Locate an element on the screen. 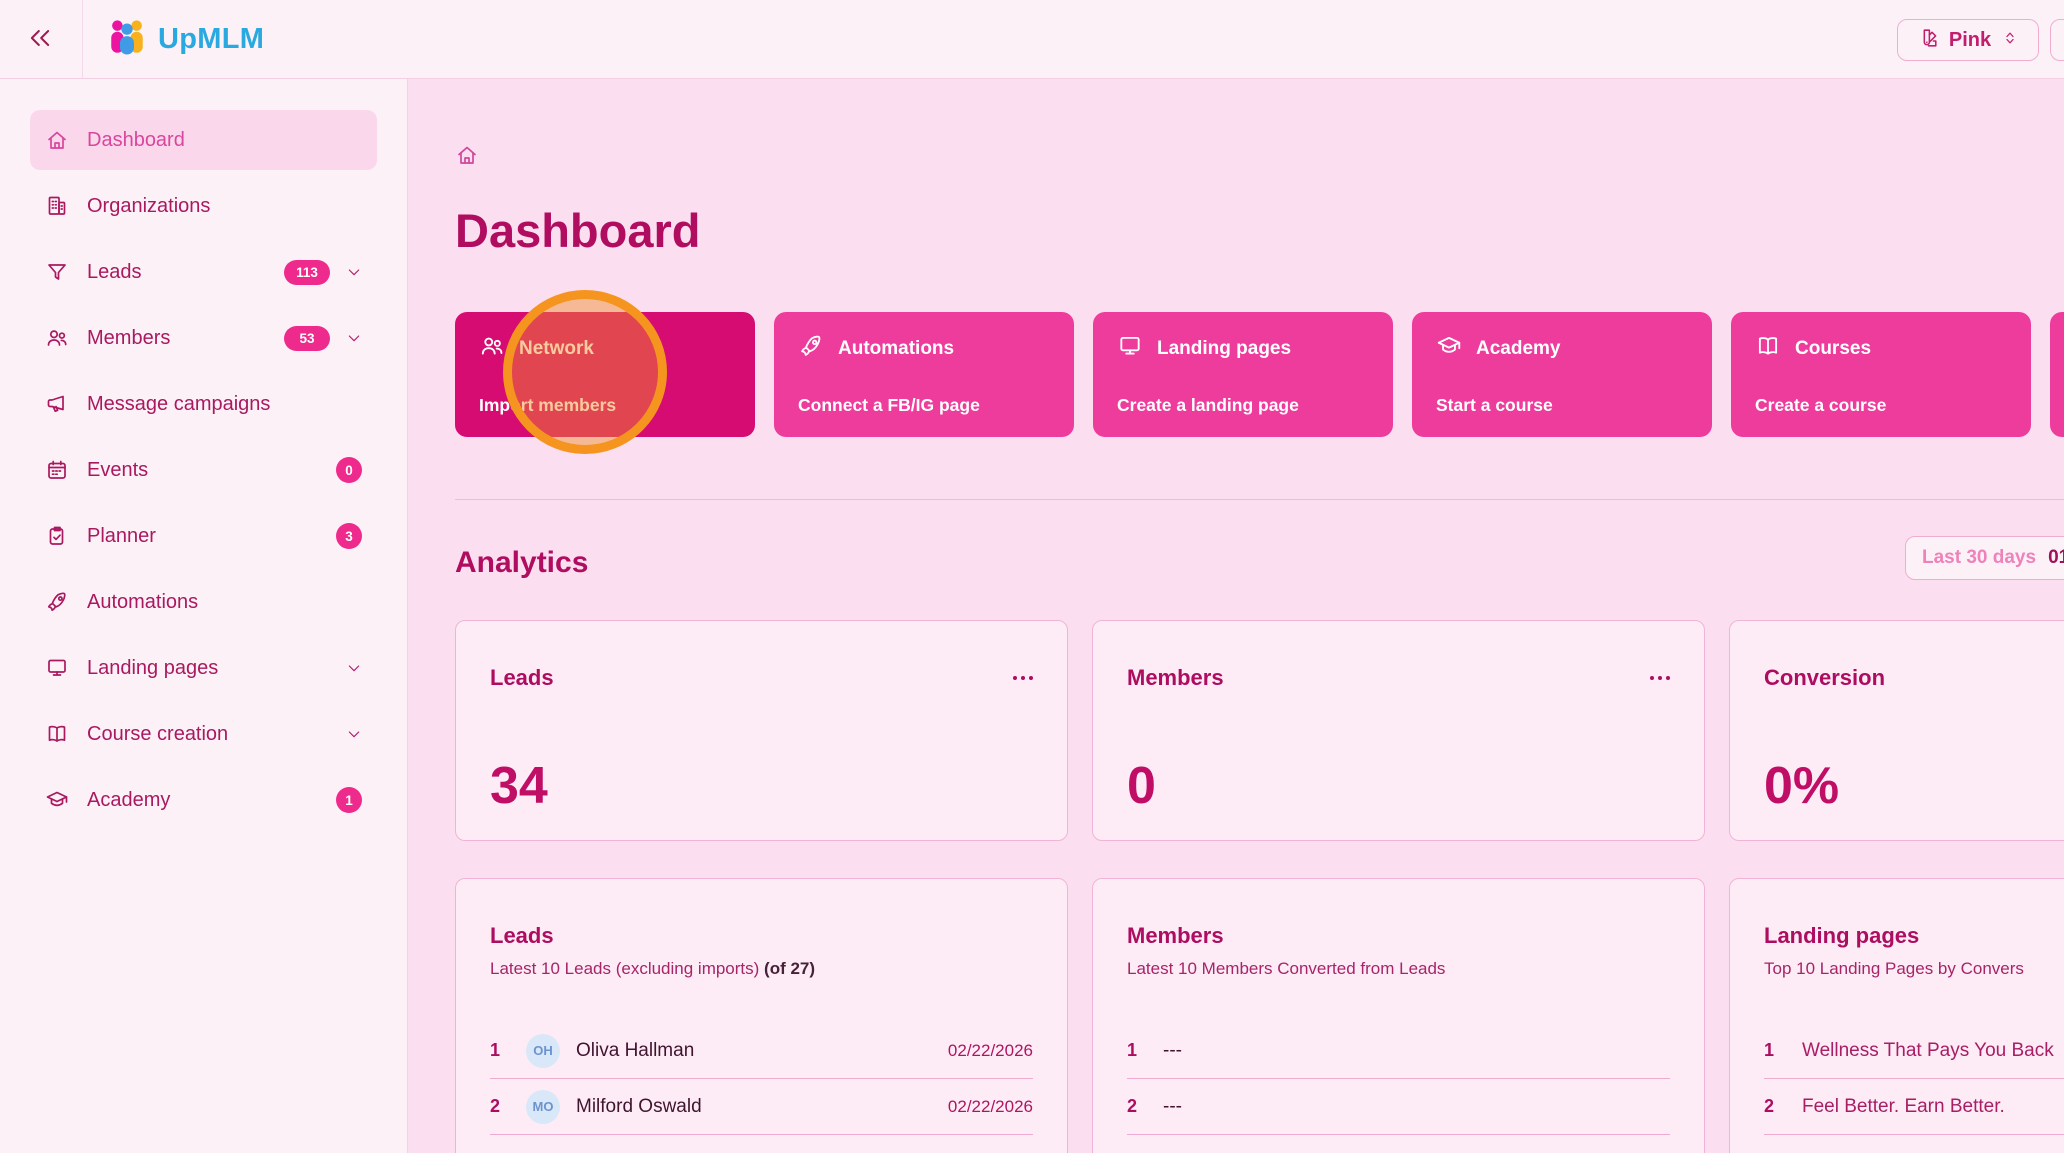 The image size is (2064, 1153). app-logo: UpMLM is located at coordinates (185, 39).